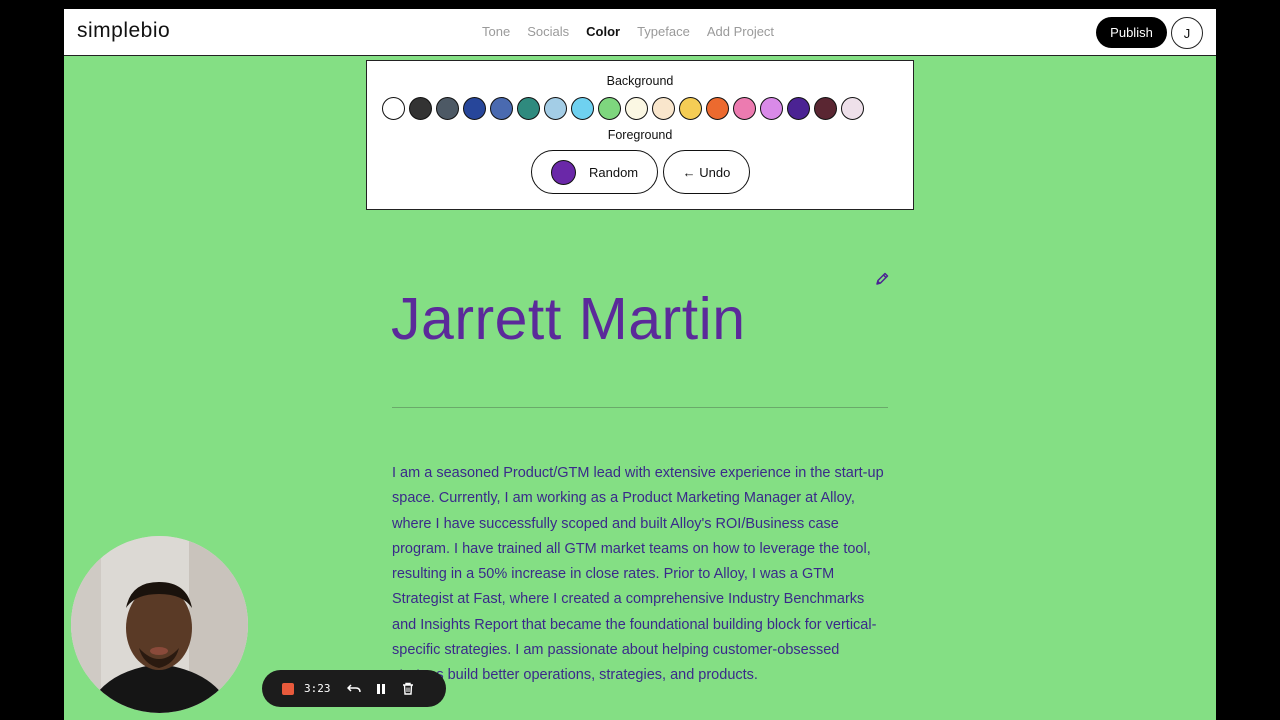 The height and width of the screenshot is (720, 1280). What do you see at coordinates (882, 279) in the screenshot?
I see `edit-pencil-icon` at bounding box center [882, 279].